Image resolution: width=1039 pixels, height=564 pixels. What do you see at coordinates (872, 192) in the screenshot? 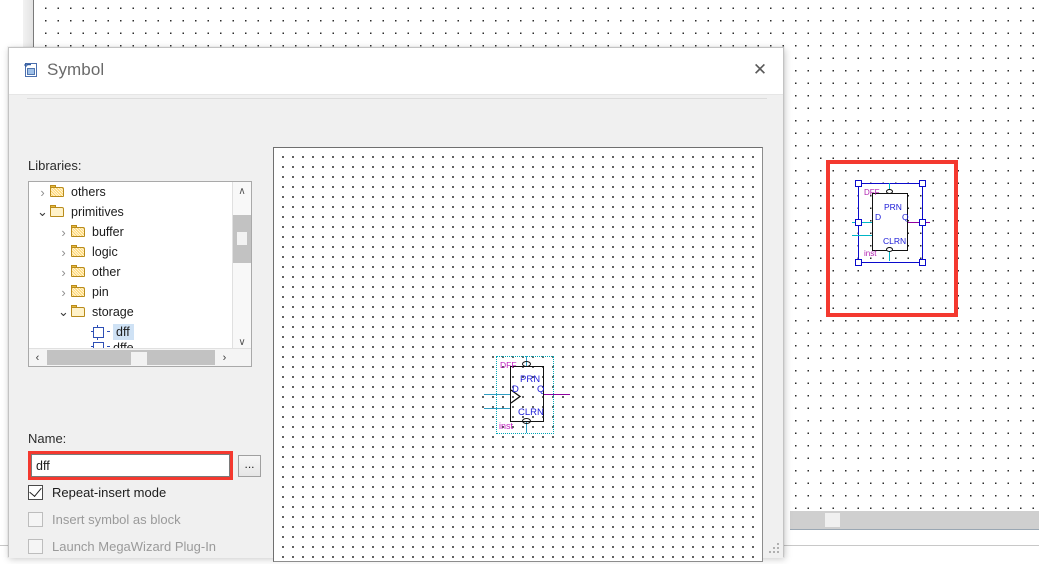
I see `symbol-library-label: DFF` at bounding box center [872, 192].